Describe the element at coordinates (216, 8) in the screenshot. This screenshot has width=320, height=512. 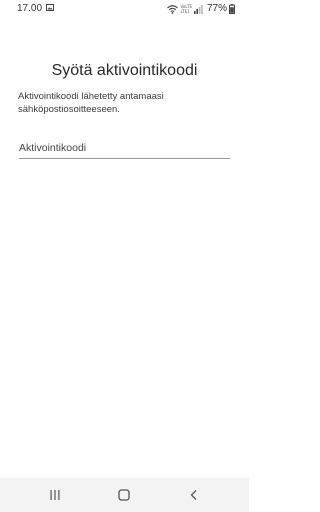
I see `battery-percent: 77%` at that location.